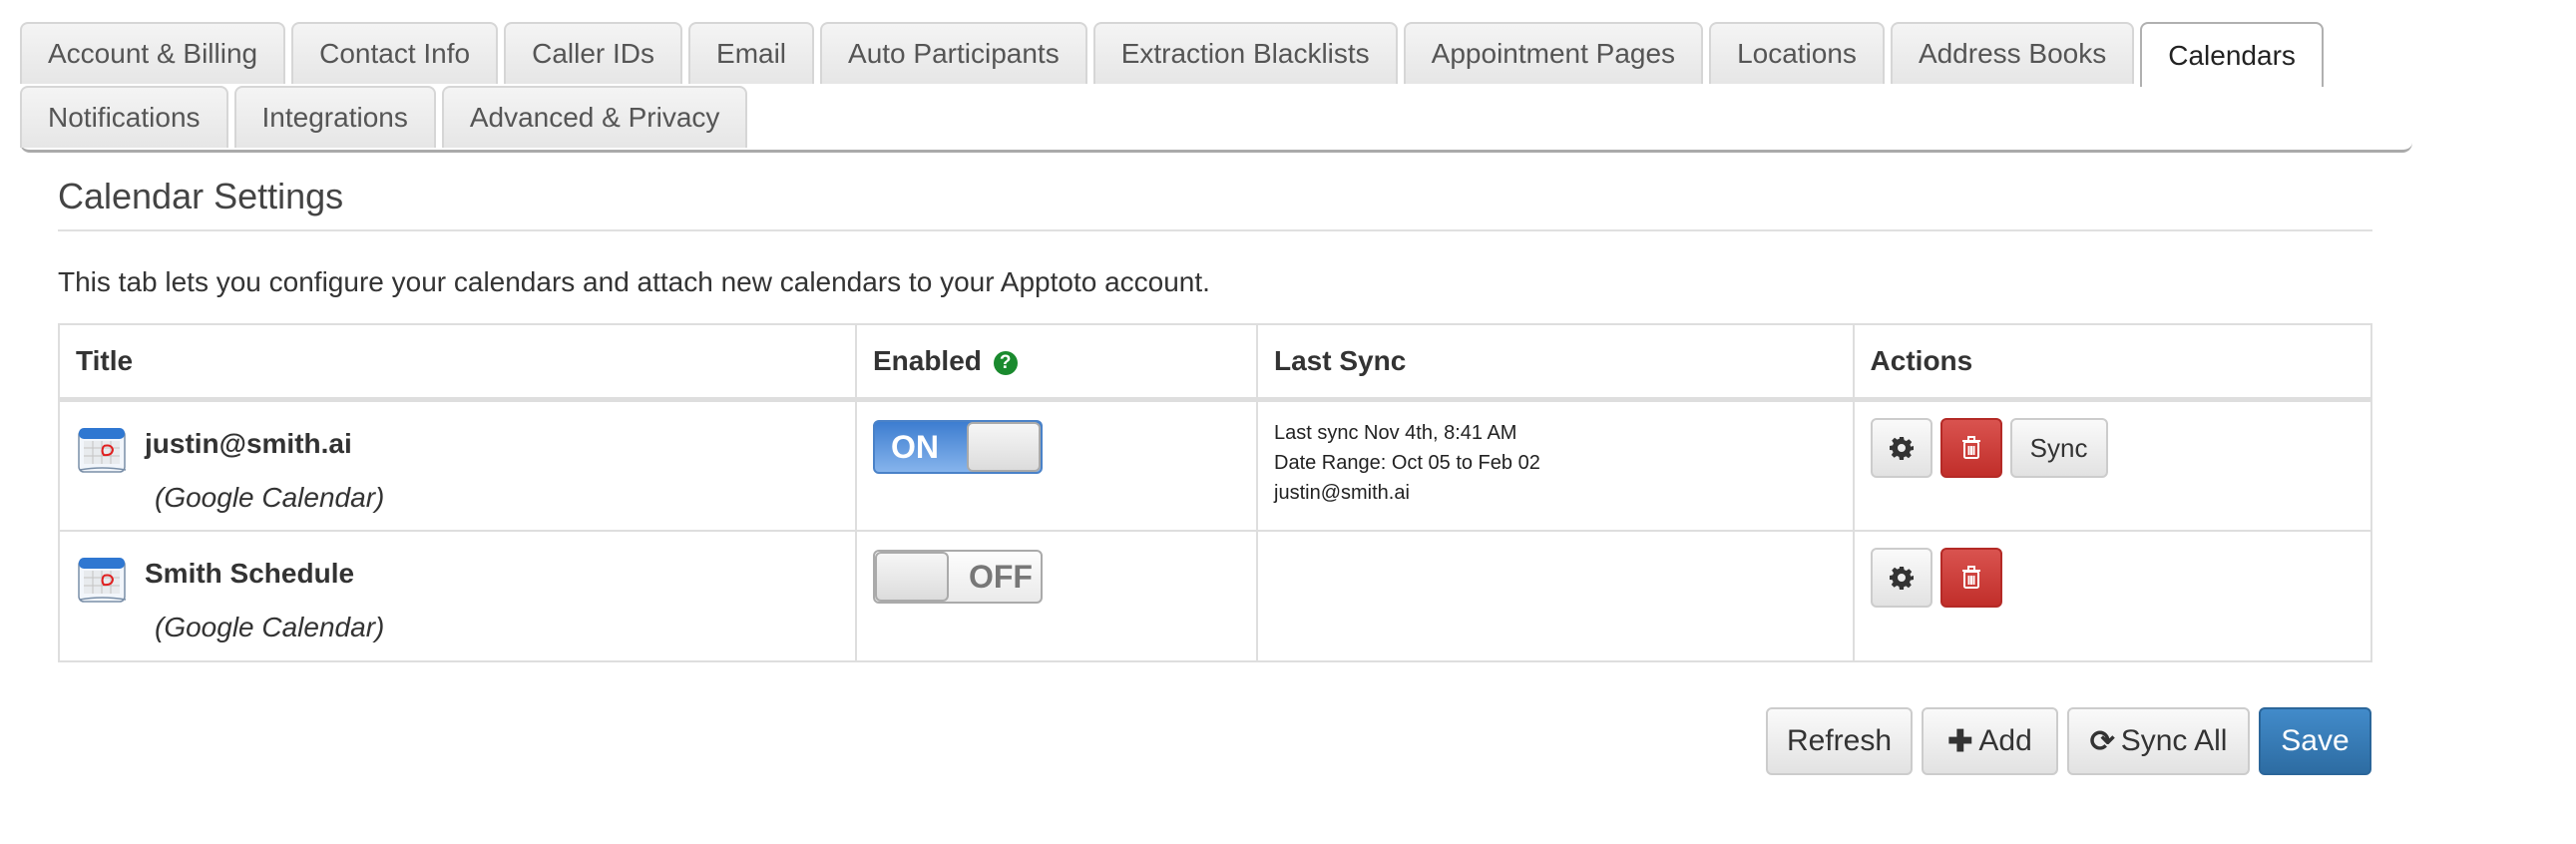 This screenshot has width=2576, height=844. Describe the element at coordinates (1245, 53) in the screenshot. I see `tab-extraction-blacklists: Extraction Blacklists` at that location.